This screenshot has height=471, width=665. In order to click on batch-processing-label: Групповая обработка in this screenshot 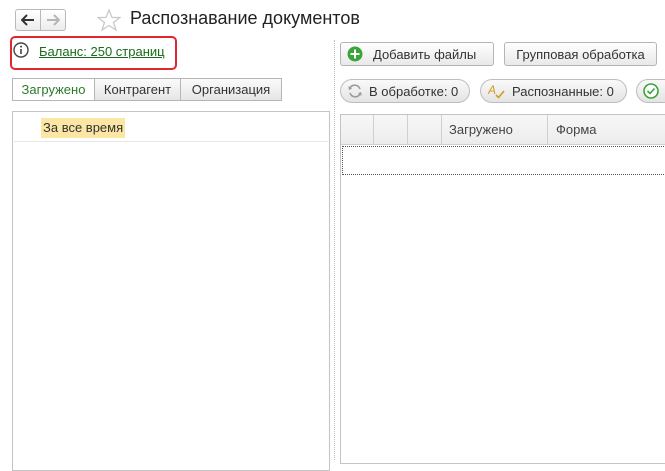, I will do `click(580, 54)`.